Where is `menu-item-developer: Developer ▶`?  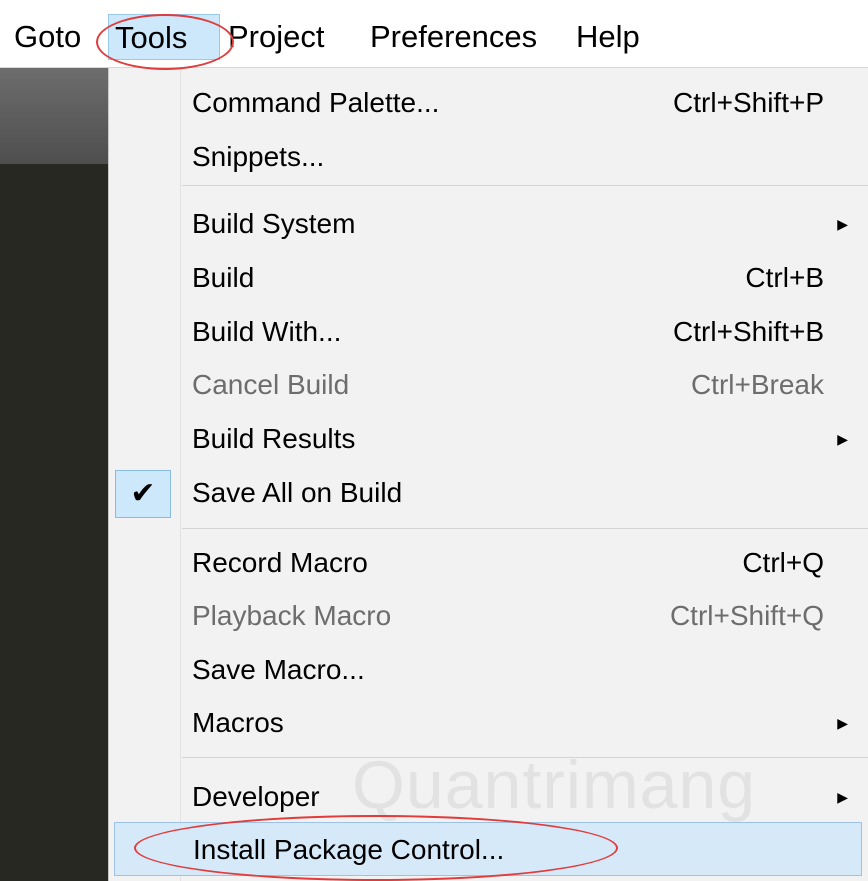 menu-item-developer: Developer ▶ is located at coordinates (488, 797).